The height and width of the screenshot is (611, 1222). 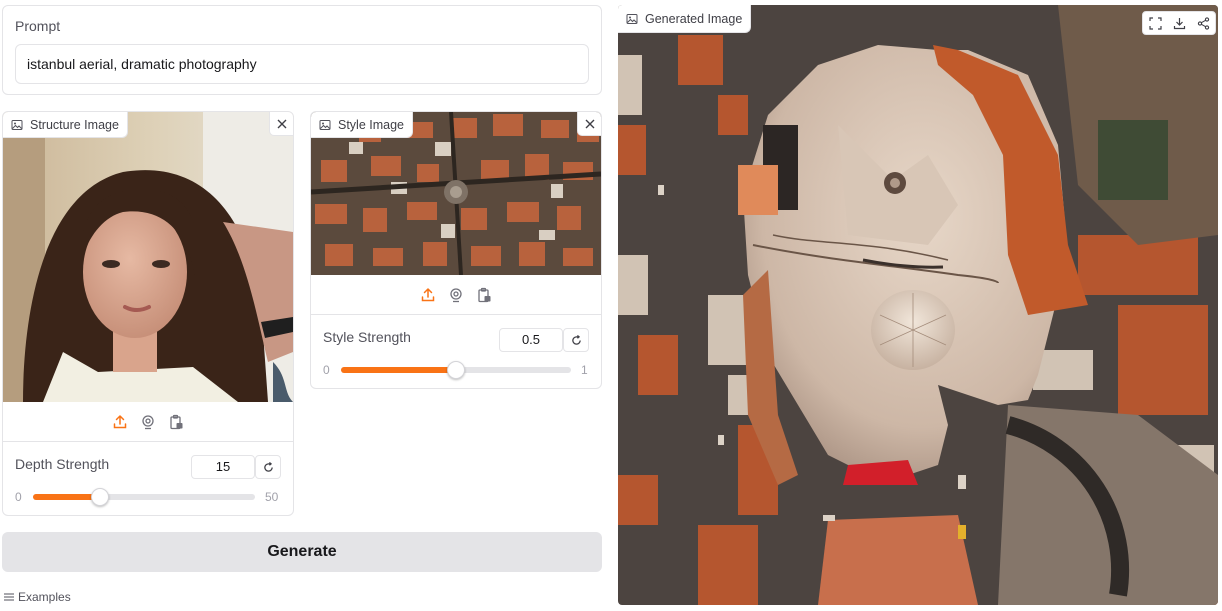 I want to click on structure-image-preview, so click(x=148, y=257).